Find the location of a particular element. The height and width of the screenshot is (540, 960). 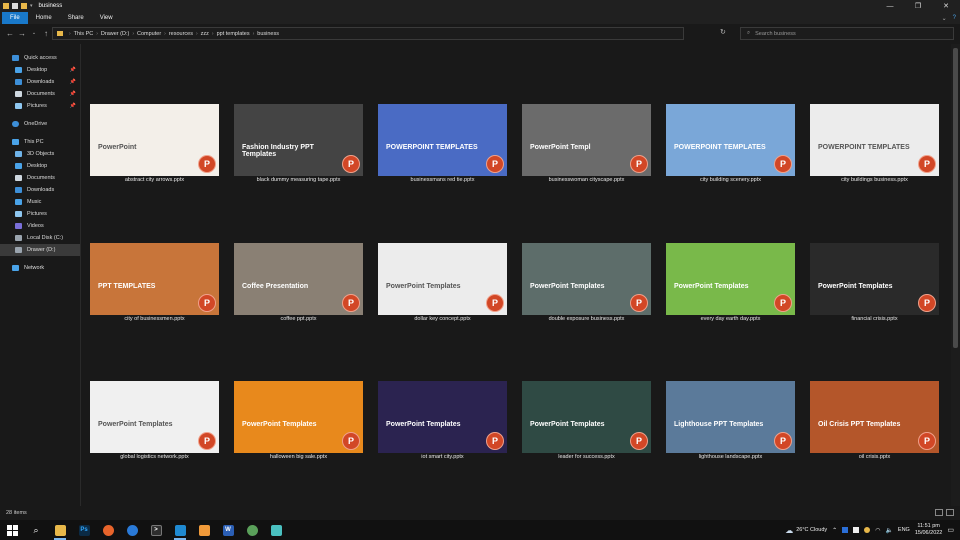

breadcrumb-drawer: Drawer (D:) is located at coordinates (115, 34).